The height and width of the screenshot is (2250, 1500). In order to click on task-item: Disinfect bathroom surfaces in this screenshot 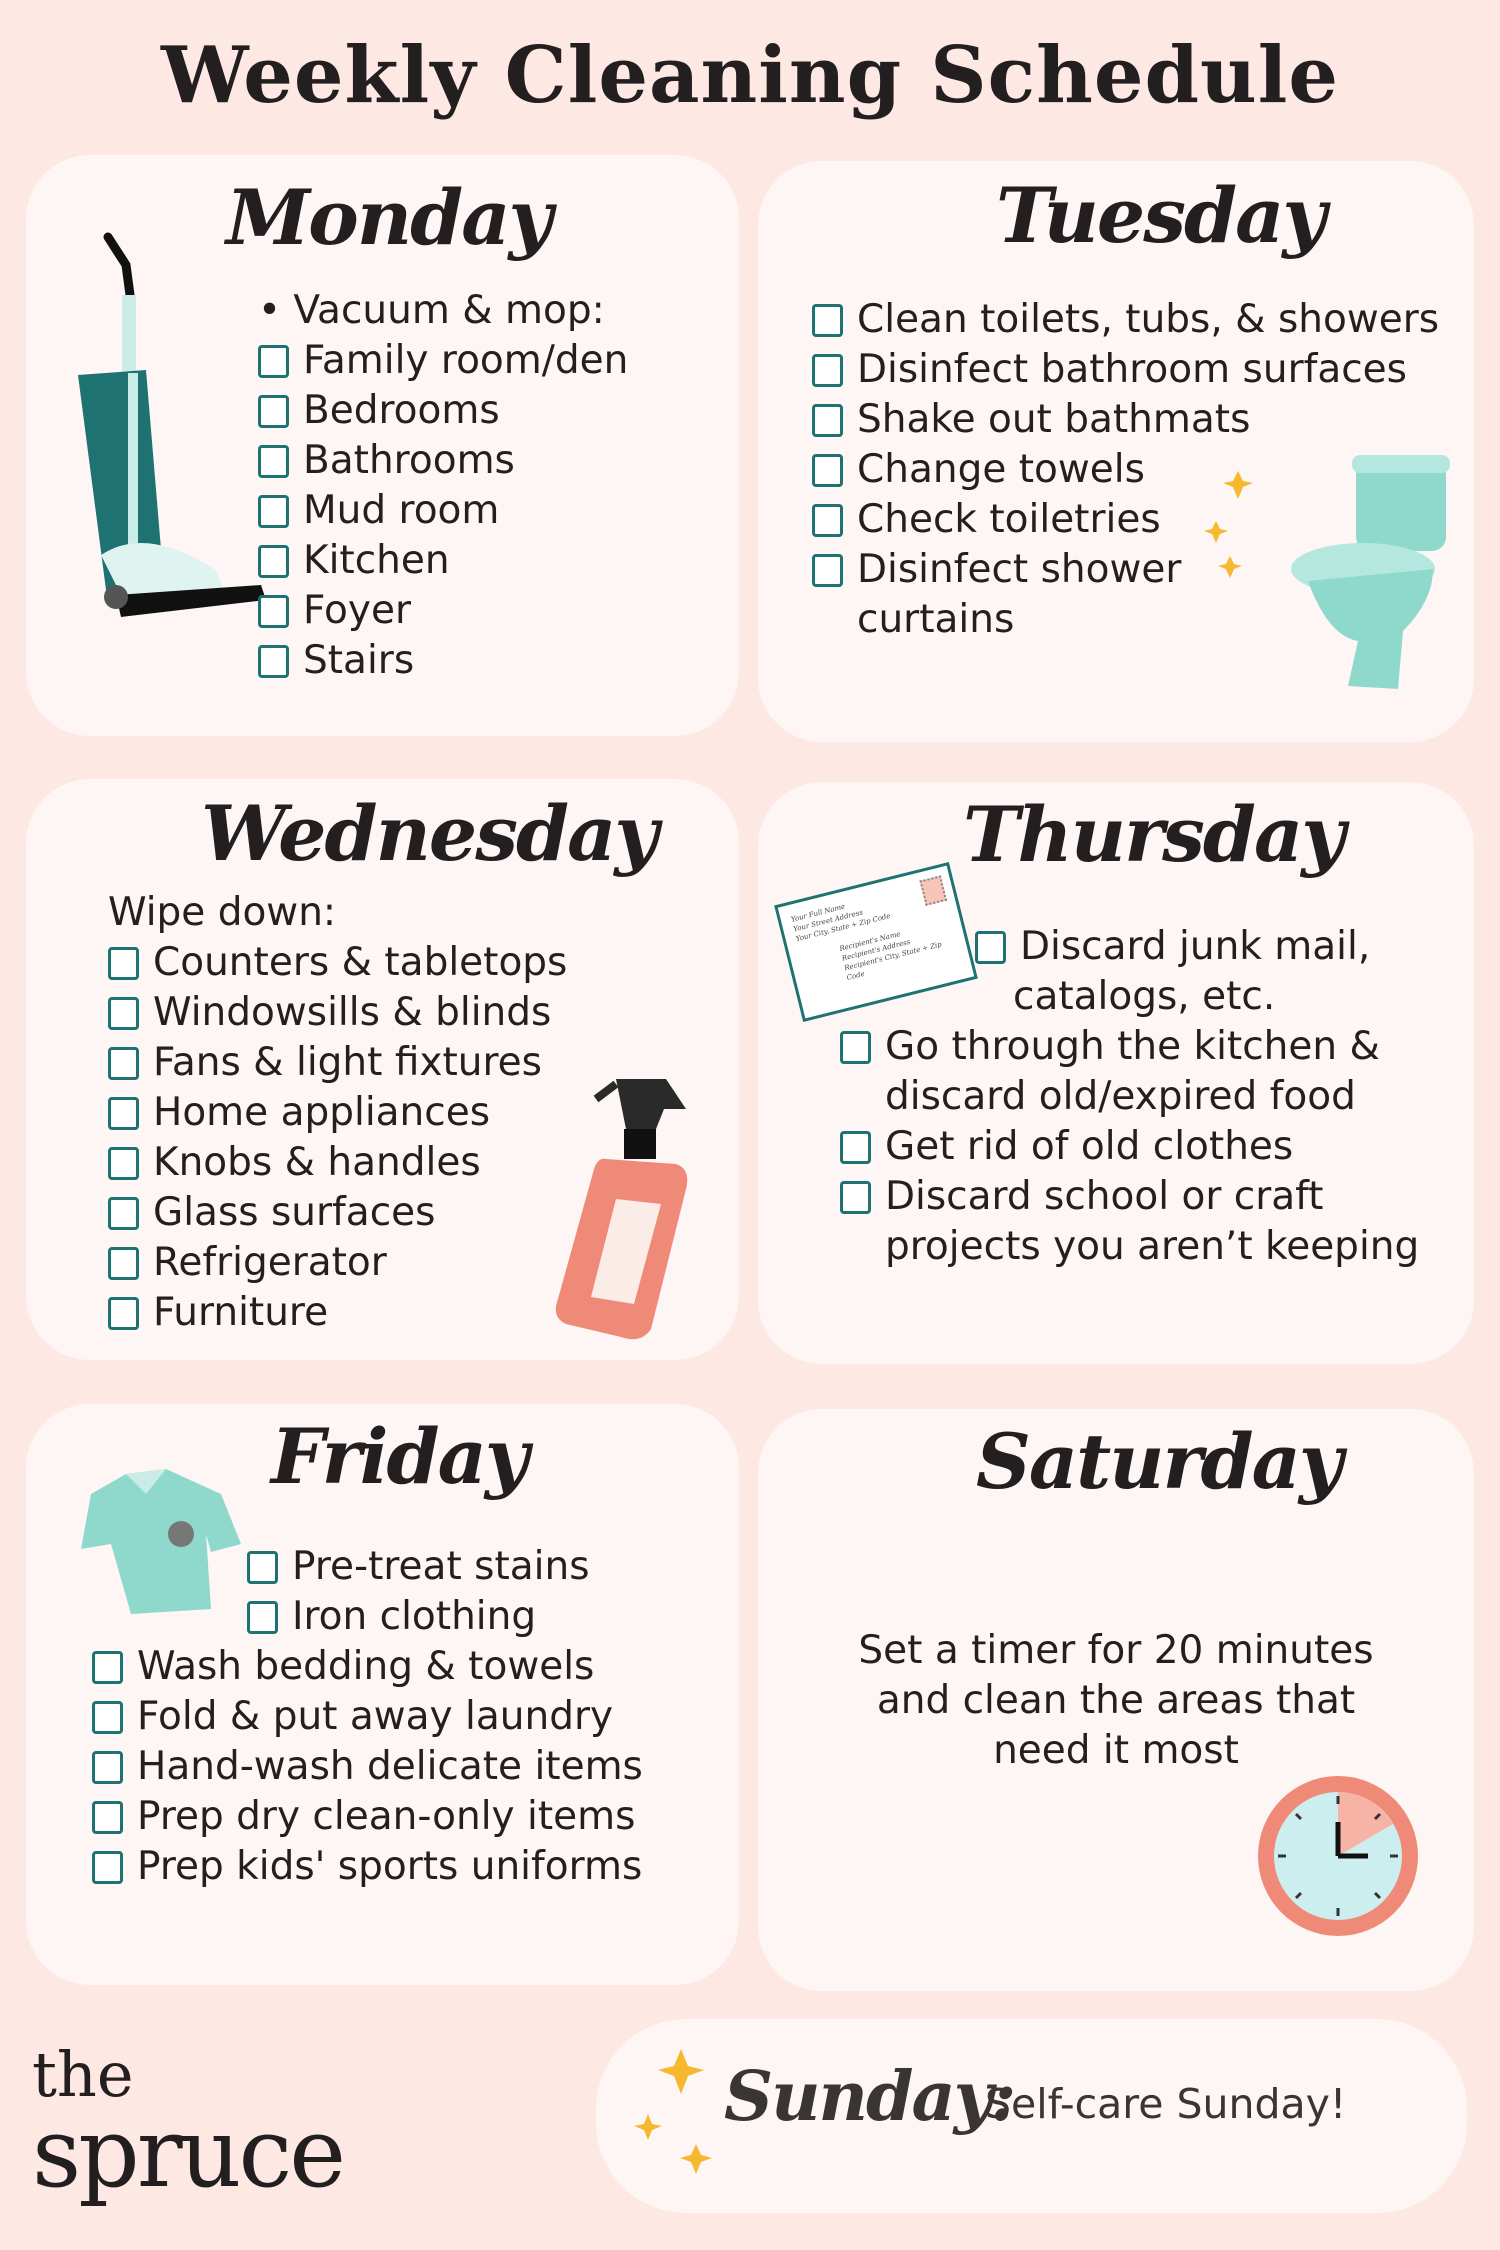, I will do `click(1125, 370)`.